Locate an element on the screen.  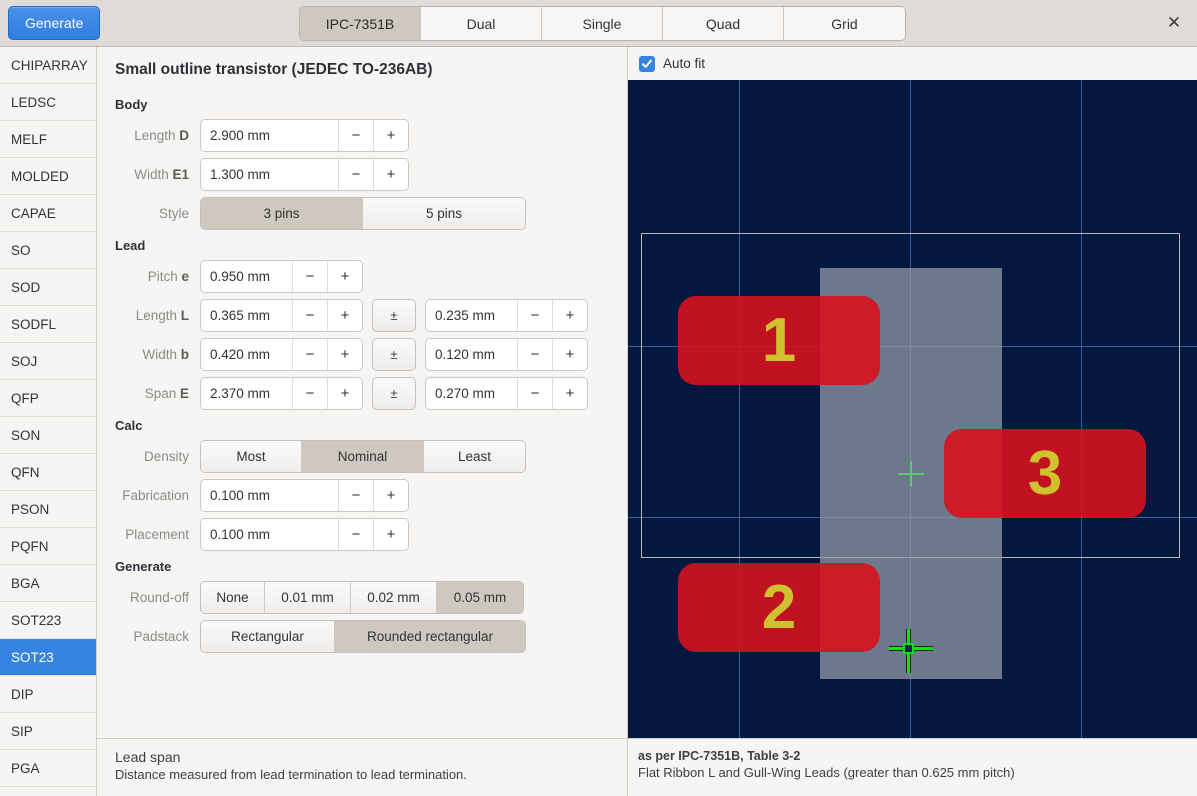
option-style-5-pins: 5 pins is located at coordinates (444, 213).